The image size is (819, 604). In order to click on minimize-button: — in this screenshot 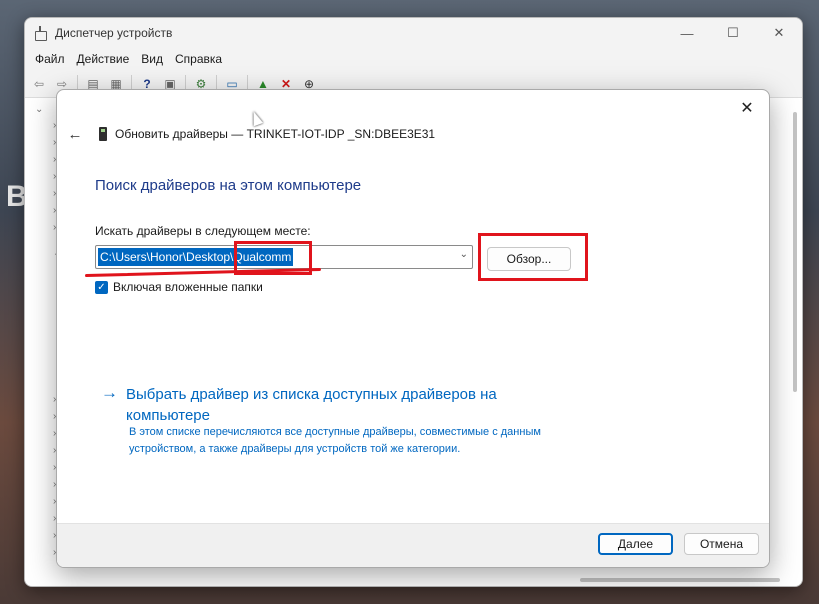, I will do `click(687, 33)`.